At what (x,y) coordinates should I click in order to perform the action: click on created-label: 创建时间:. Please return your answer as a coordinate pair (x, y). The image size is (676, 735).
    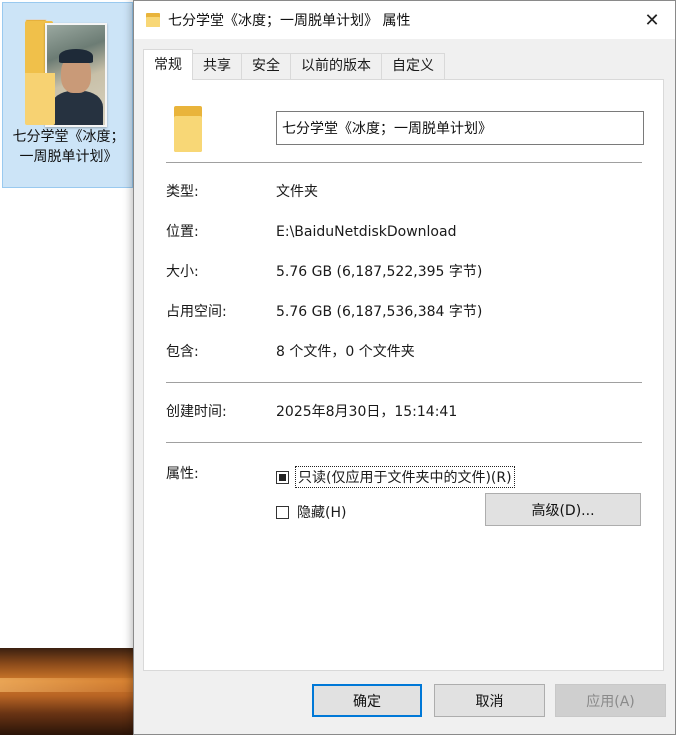
    Looking at the image, I should click on (196, 412).